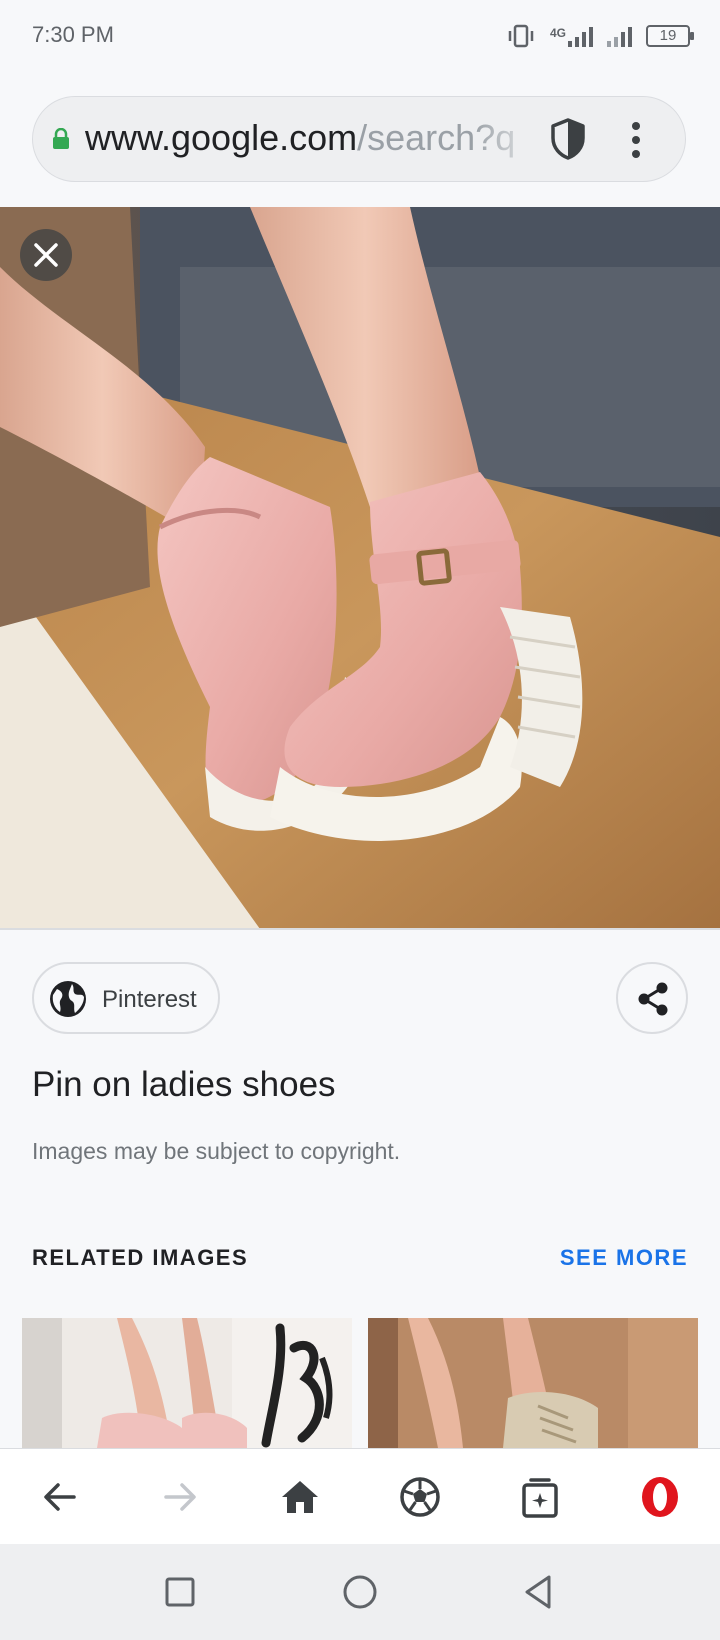 Image resolution: width=720 pixels, height=1640 pixels. I want to click on opera-menu-button, so click(660, 1497).